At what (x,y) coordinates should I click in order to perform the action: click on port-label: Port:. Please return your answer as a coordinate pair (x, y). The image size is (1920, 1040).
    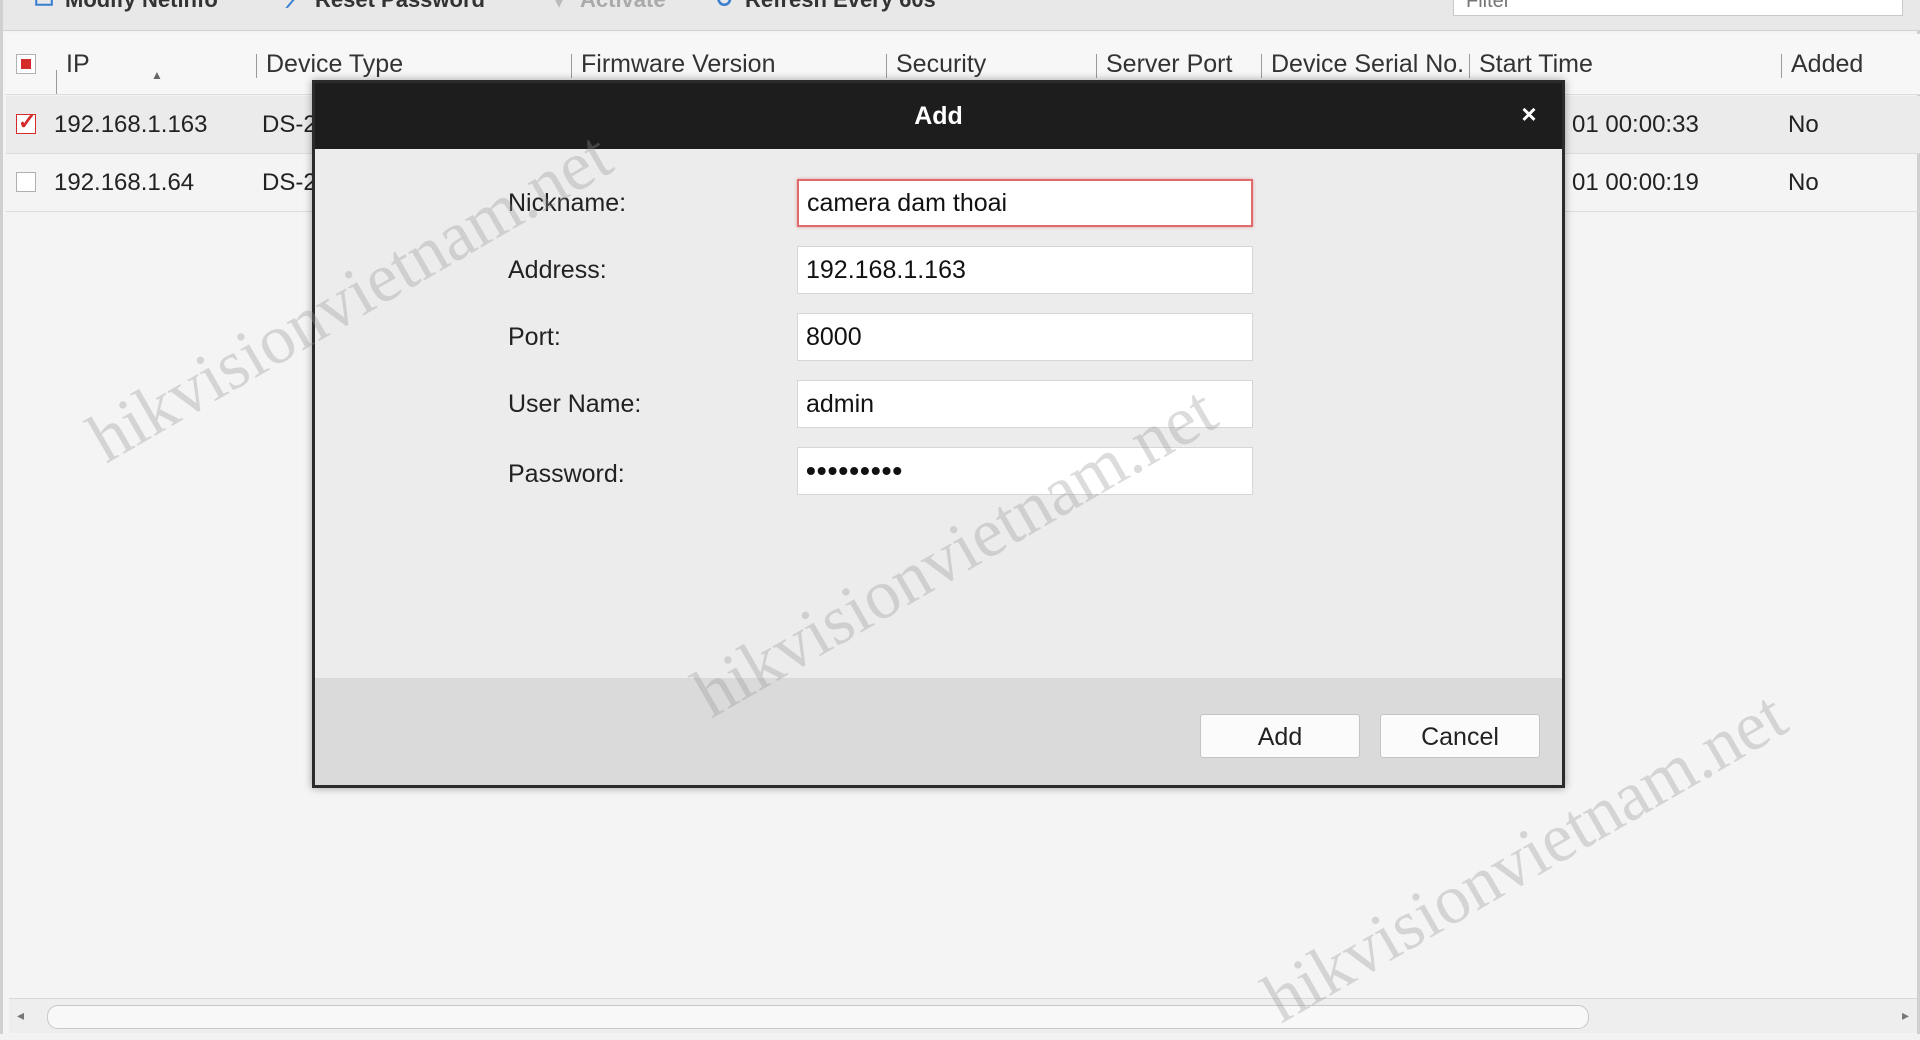
    Looking at the image, I should click on (534, 337).